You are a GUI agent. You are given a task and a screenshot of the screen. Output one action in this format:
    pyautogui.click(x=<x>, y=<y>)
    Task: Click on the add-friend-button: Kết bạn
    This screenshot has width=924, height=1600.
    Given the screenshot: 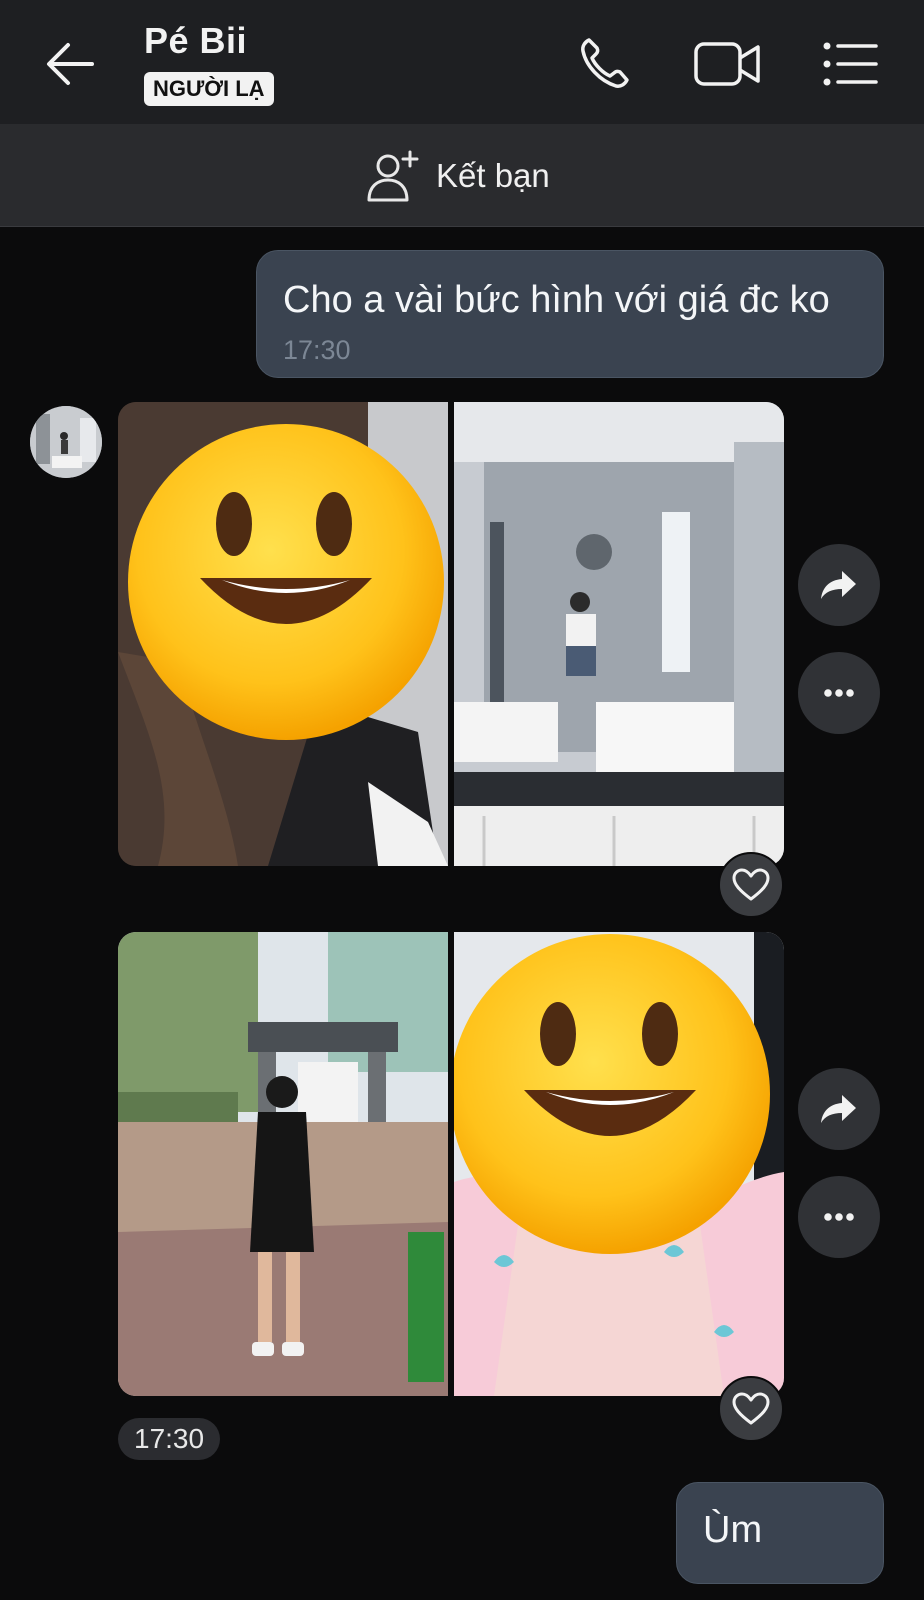 What is the action you would take?
    pyautogui.click(x=458, y=176)
    